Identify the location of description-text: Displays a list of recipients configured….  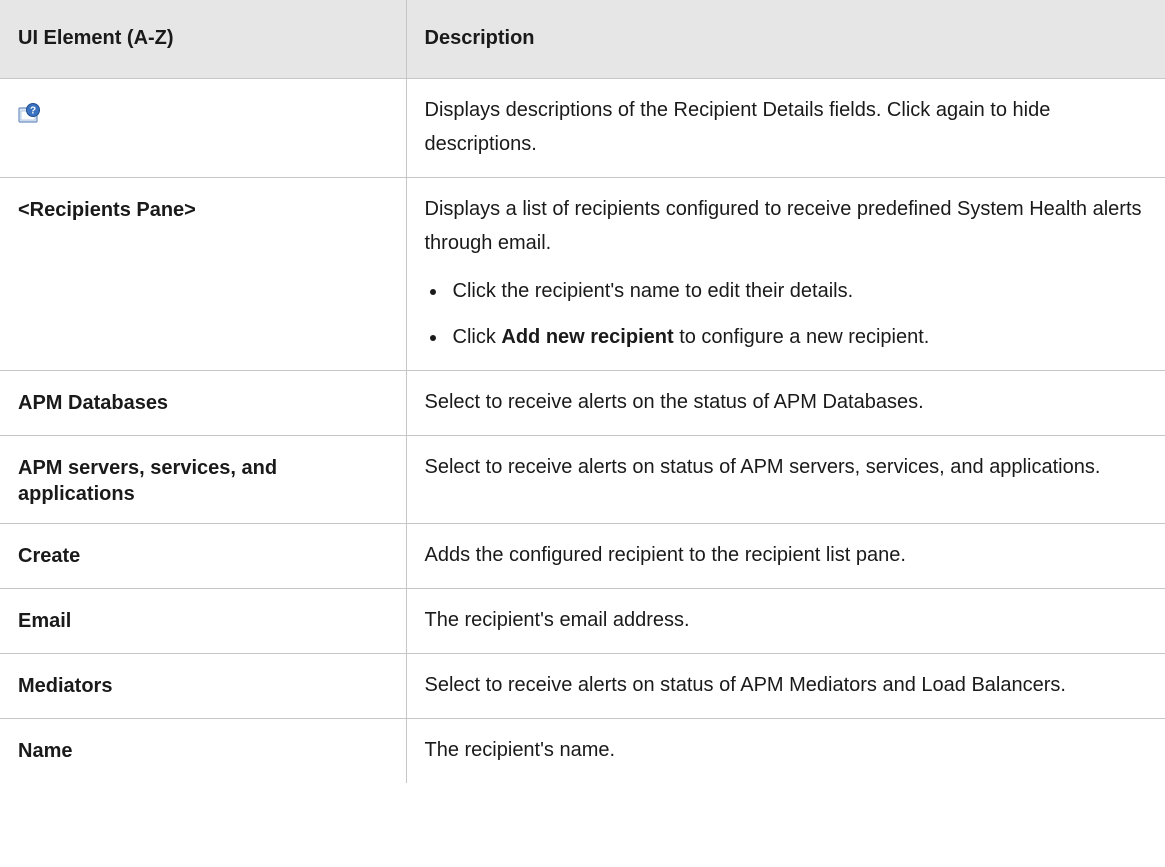
(783, 225).